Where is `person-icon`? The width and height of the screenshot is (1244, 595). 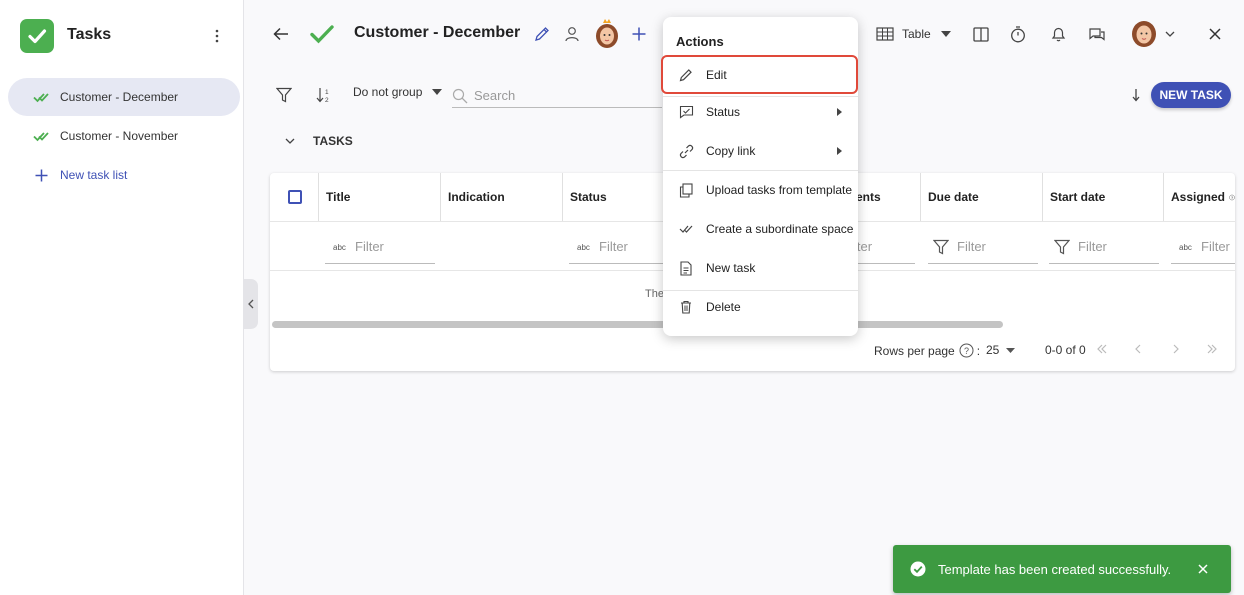
person-icon is located at coordinates (572, 34).